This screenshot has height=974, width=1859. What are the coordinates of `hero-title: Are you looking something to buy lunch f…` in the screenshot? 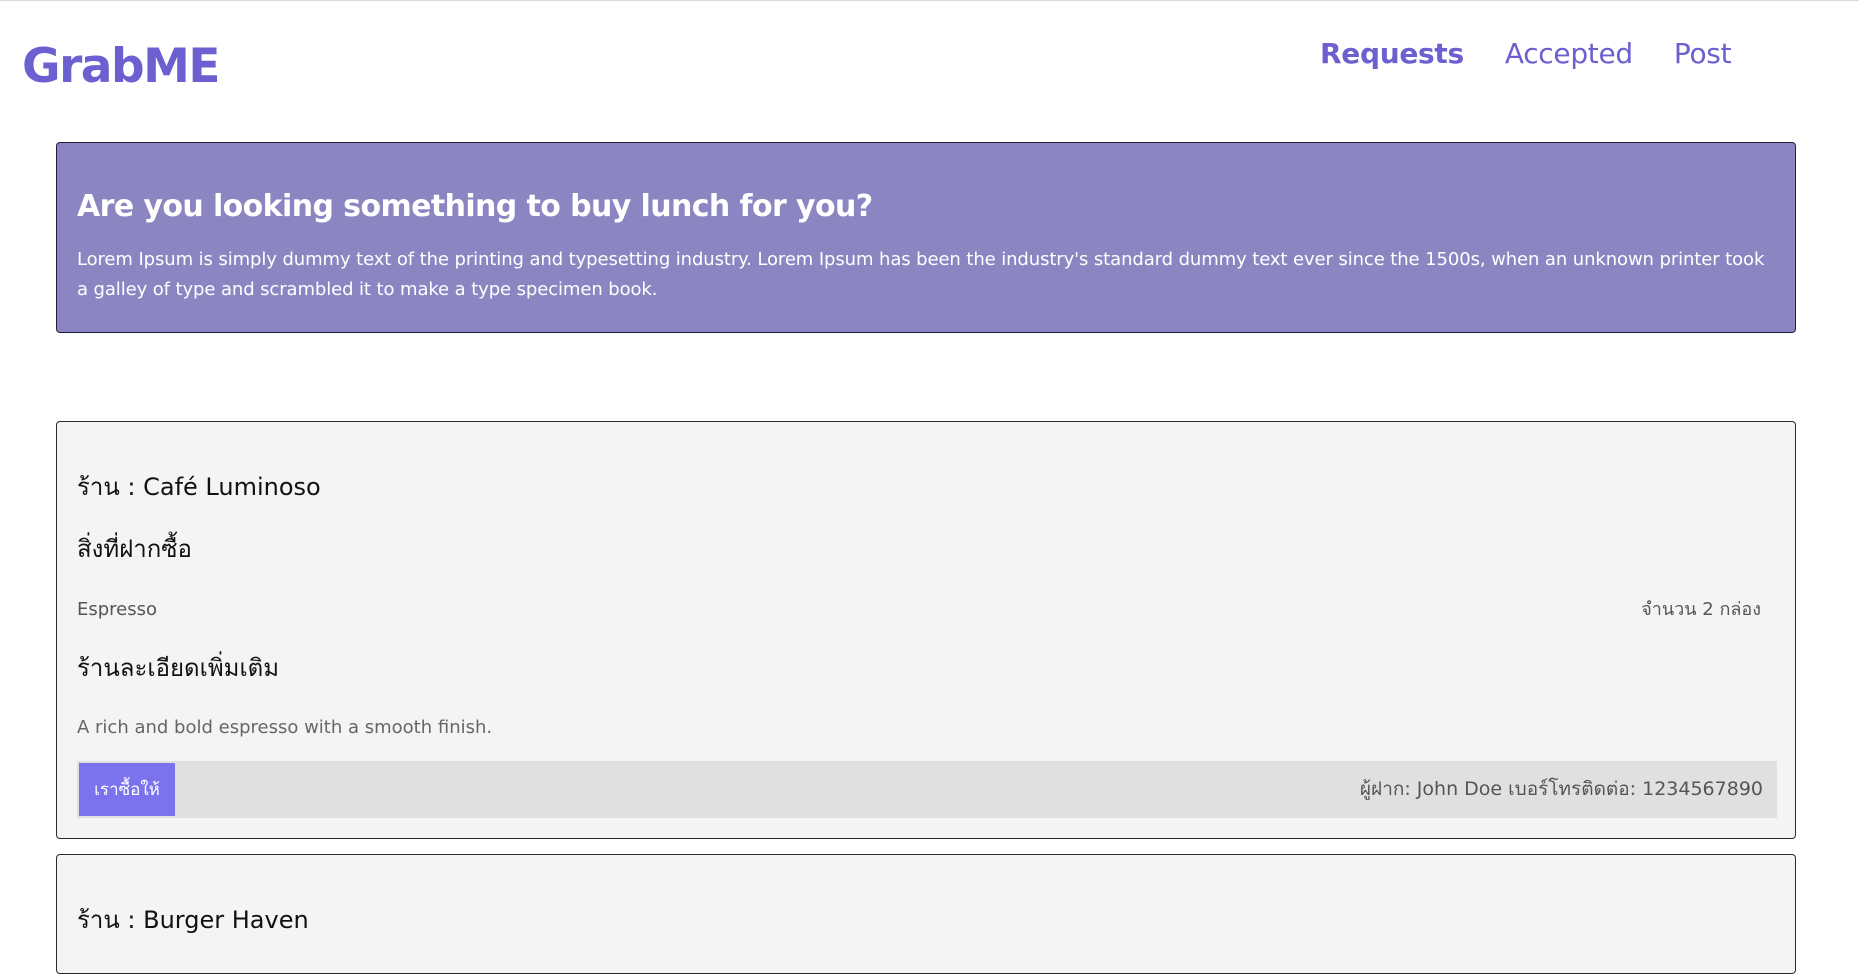 It's located at (475, 206).